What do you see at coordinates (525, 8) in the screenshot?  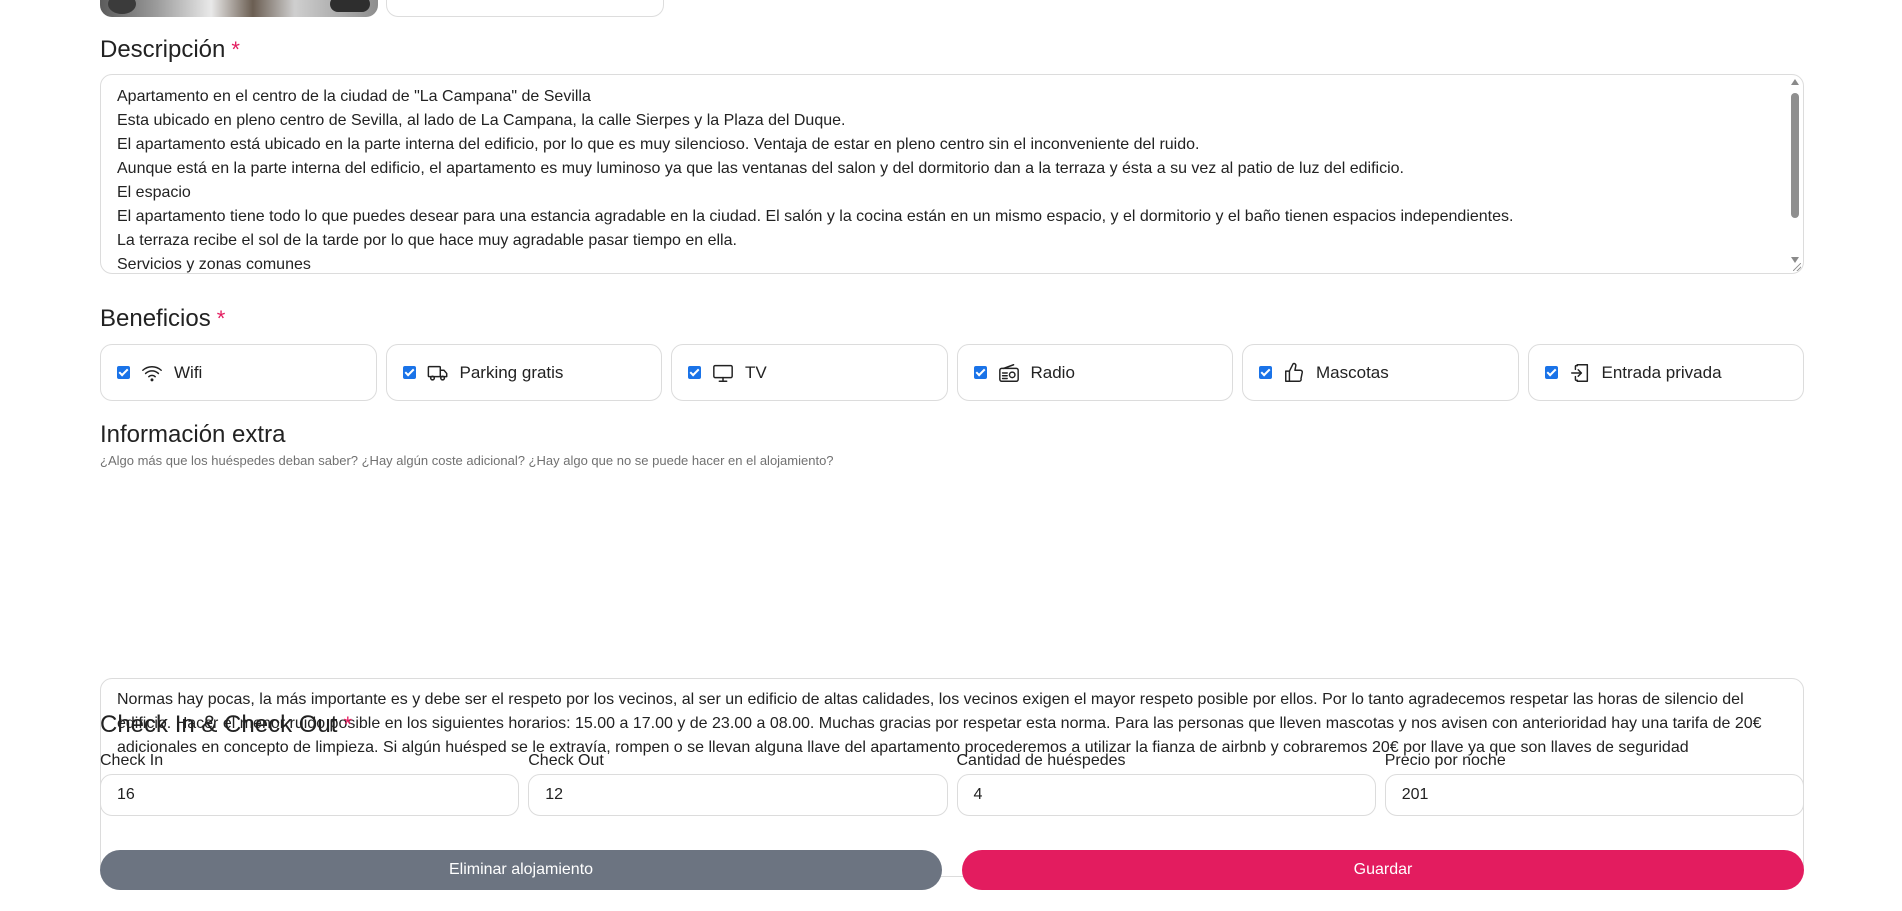 I see `photo-empty-slot` at bounding box center [525, 8].